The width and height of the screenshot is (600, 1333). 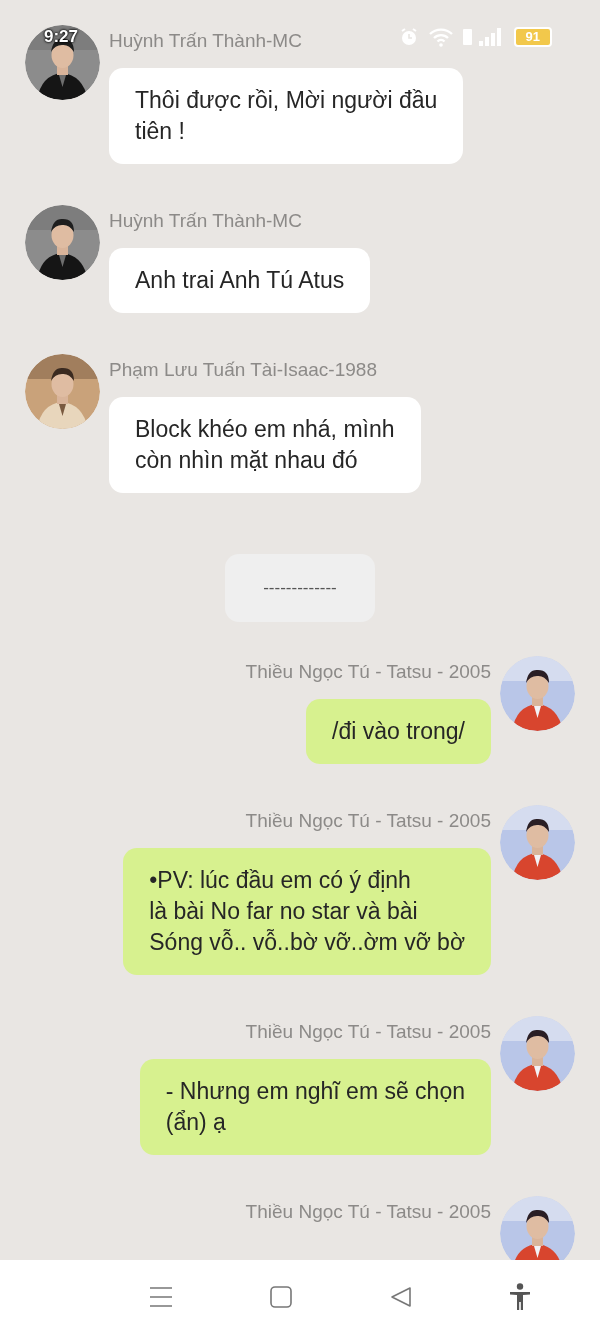 What do you see at coordinates (307, 911) in the screenshot?
I see `message-bubble: •PV: lúc đầu em có ý định là bài No far no star và bài Sóng vỗ.. vỗ..bờ vỡ..ờm vỡ bờ` at bounding box center [307, 911].